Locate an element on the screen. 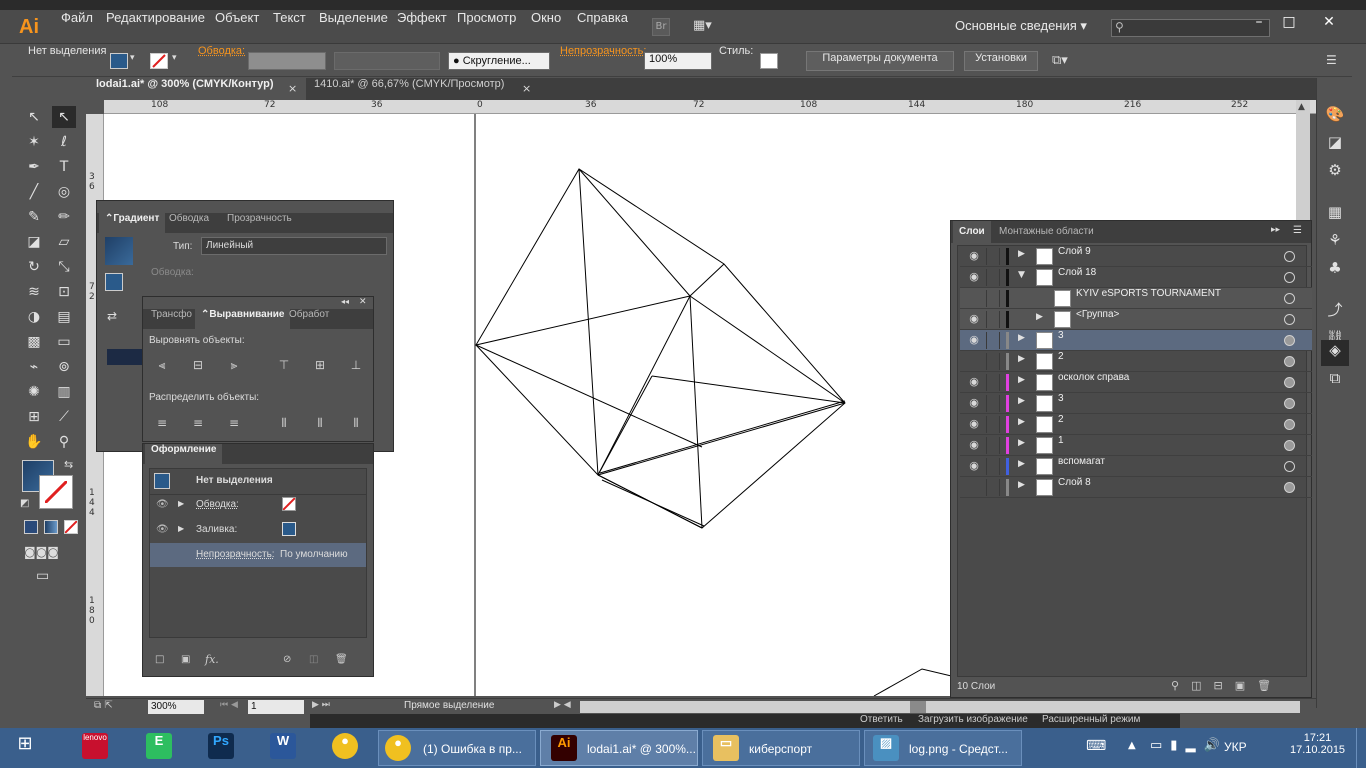  show-desktop-button is located at coordinates (1361, 748).